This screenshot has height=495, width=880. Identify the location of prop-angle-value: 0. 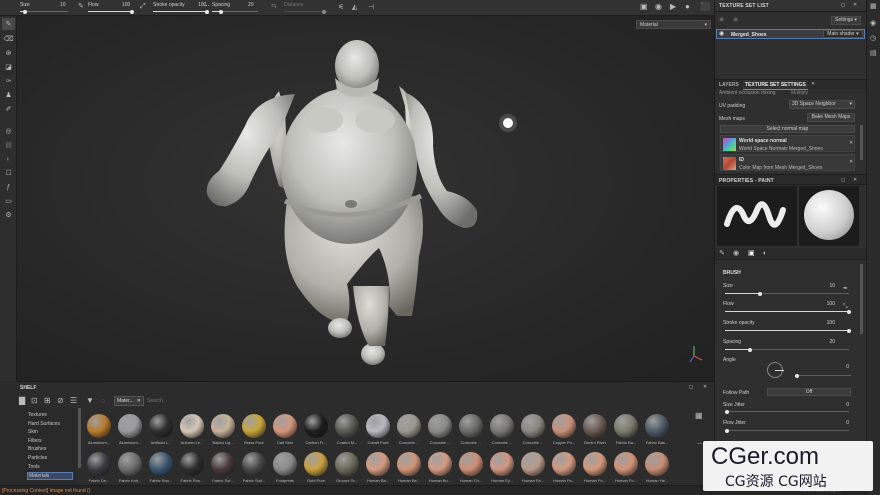
(839, 367).